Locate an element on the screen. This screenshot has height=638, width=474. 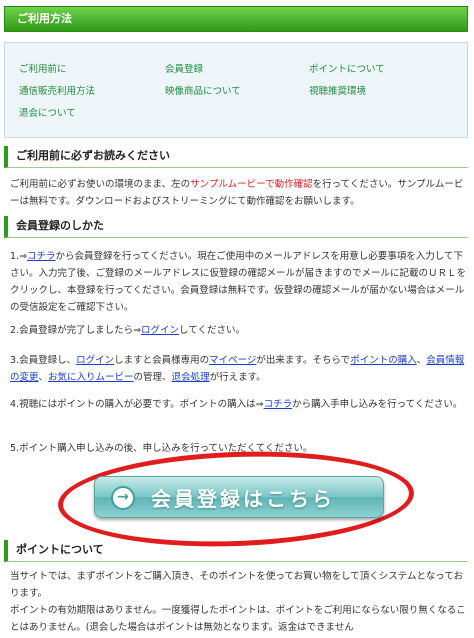
nav-item-withdrawal: 退会について is located at coordinates (47, 112).